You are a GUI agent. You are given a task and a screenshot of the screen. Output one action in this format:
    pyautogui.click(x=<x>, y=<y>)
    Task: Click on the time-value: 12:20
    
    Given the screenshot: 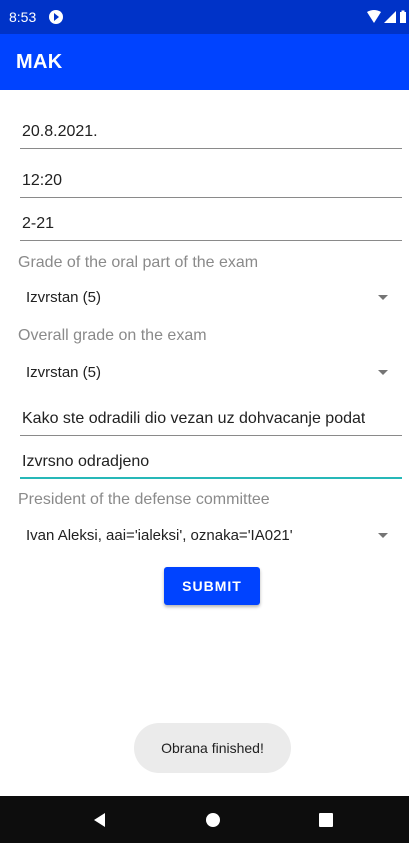 What is the action you would take?
    pyautogui.click(x=42, y=180)
    